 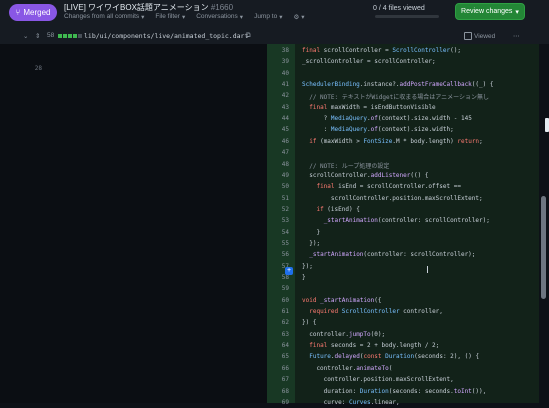 I want to click on line-code: _scrollController = scrollController;, so click(x=369, y=62).